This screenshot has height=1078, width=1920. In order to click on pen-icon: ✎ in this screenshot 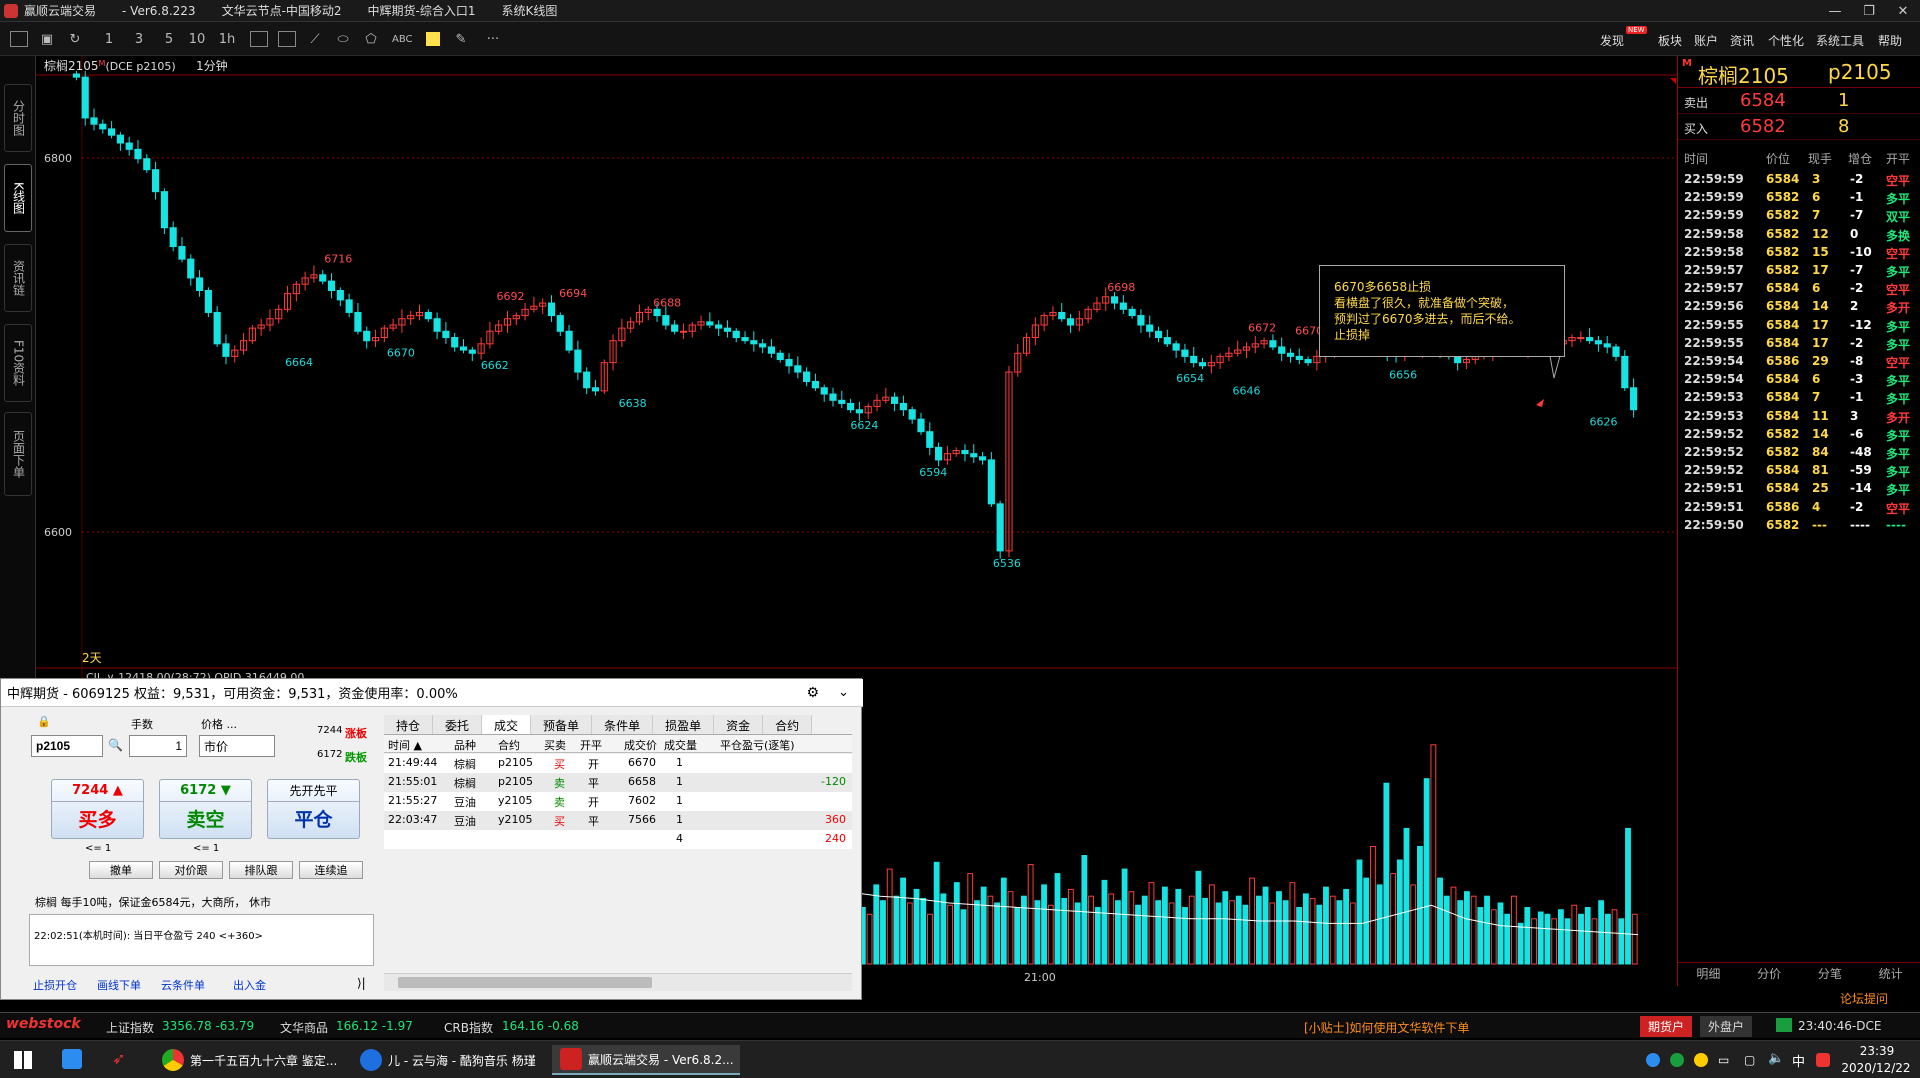, I will do `click(461, 39)`.